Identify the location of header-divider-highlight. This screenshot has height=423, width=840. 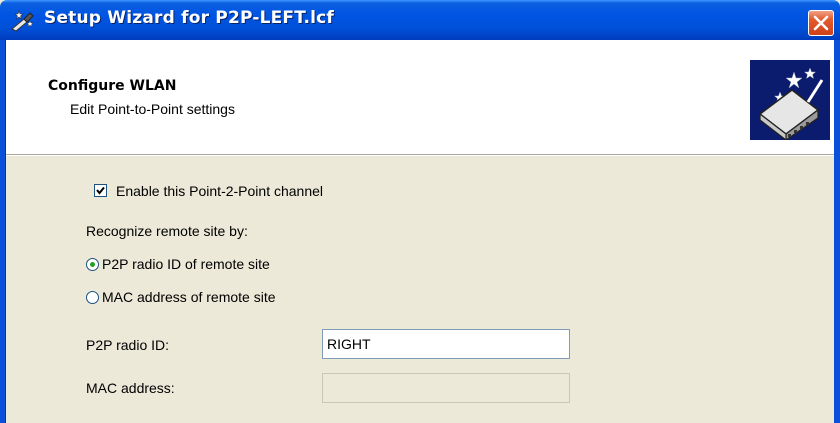
(420, 155).